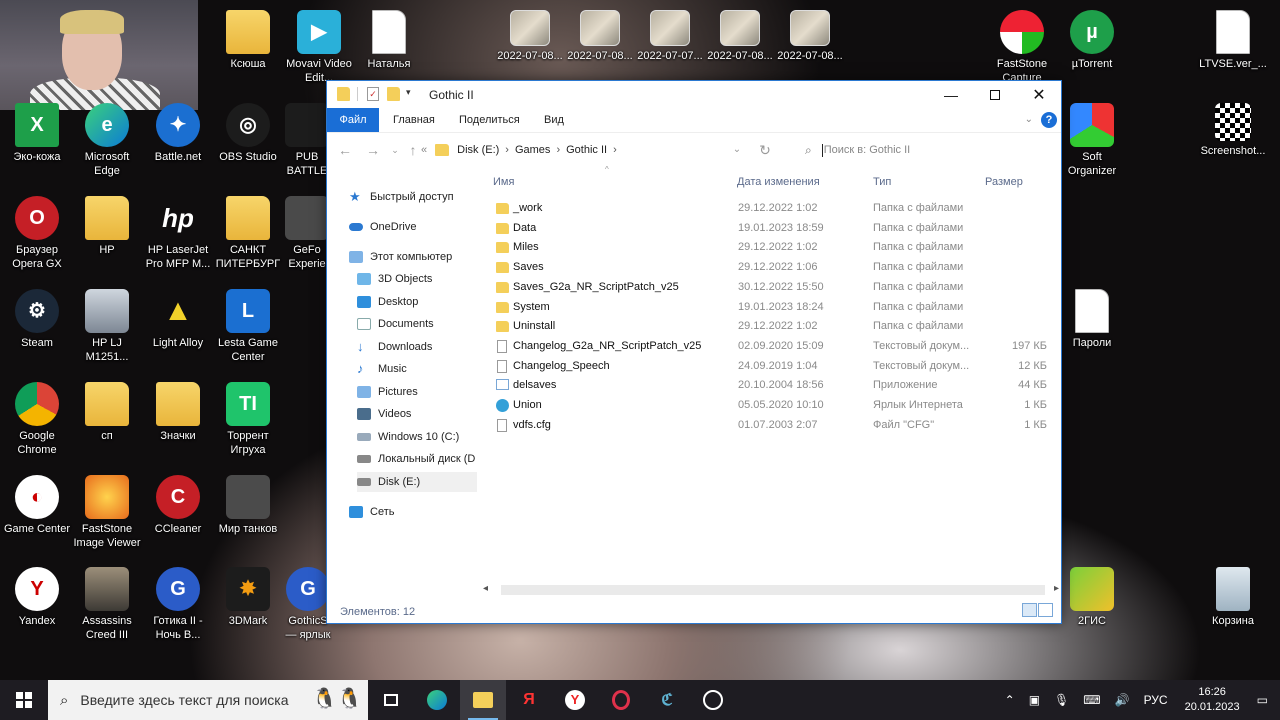 This screenshot has width=1280, height=720. What do you see at coordinates (1061, 700) in the screenshot?
I see `microphone-icon: 🎙` at bounding box center [1061, 700].